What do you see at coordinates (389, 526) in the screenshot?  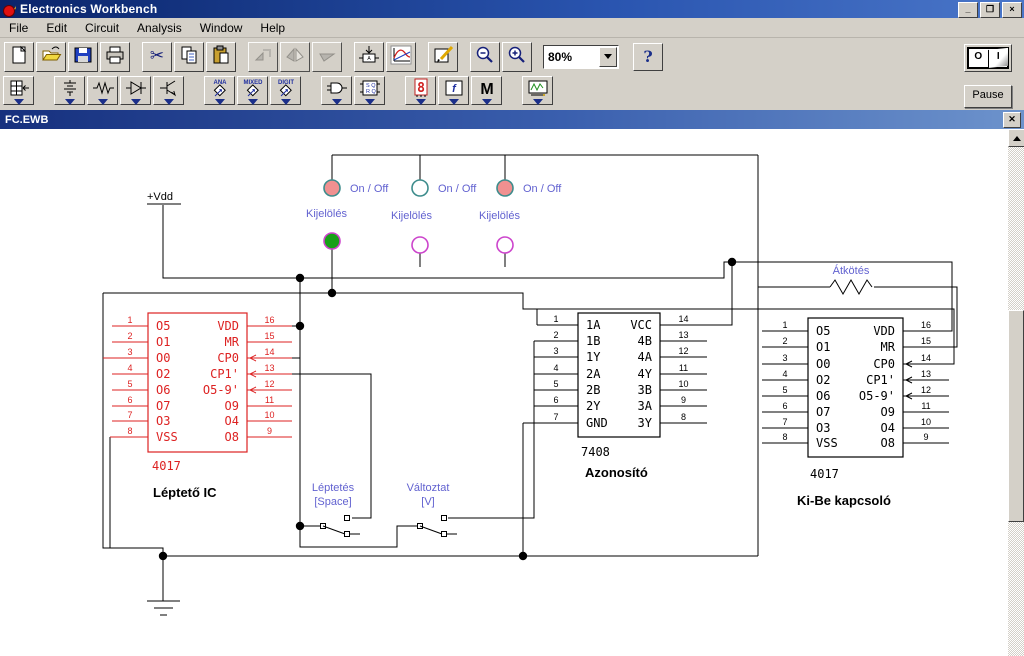 I see `switches` at bounding box center [389, 526].